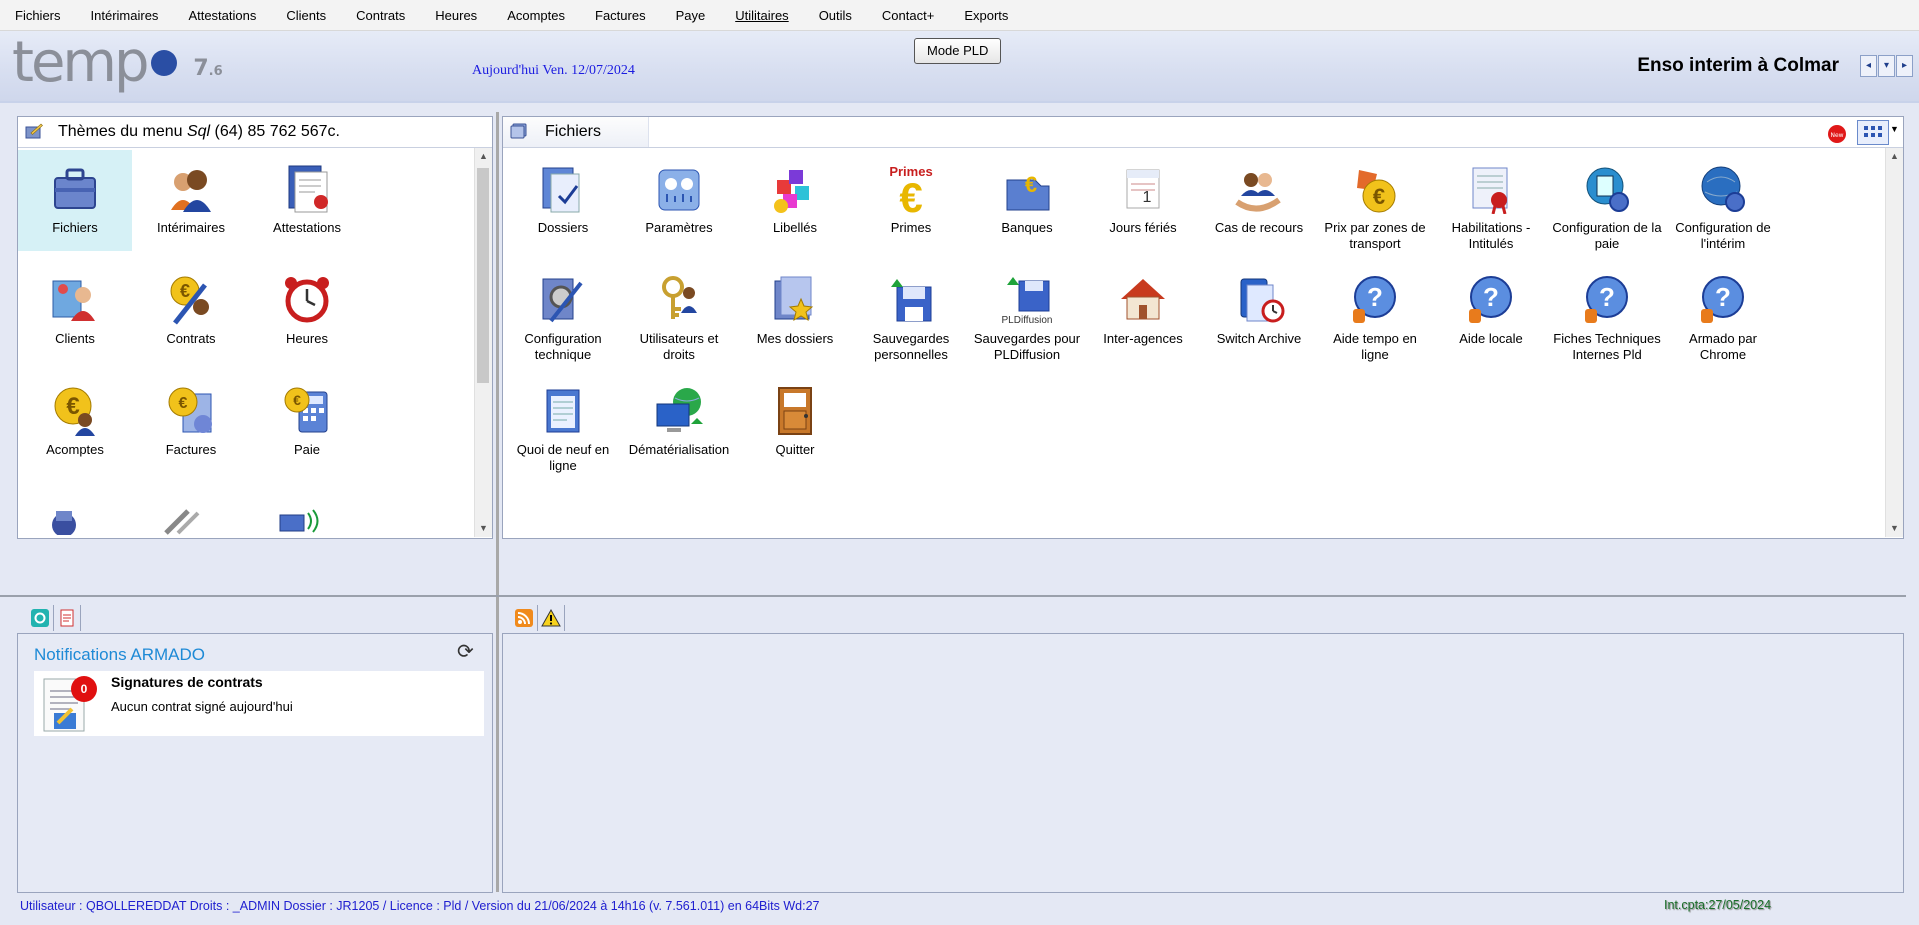 This screenshot has height=925, width=1919. What do you see at coordinates (67, 618) in the screenshot?
I see `tab-documents` at bounding box center [67, 618].